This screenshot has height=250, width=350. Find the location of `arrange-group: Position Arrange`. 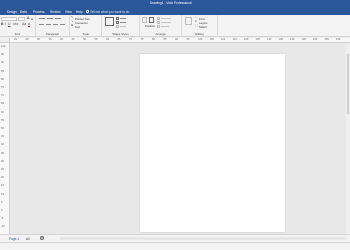

arrange-group: Position Arrange is located at coordinates (161, 26).